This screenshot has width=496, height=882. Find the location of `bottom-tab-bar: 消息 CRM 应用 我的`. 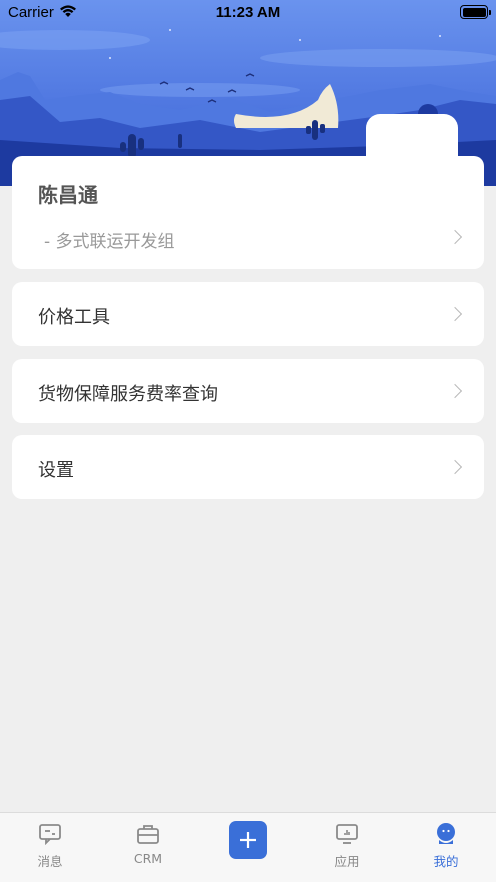

bottom-tab-bar: 消息 CRM 应用 我的 is located at coordinates (248, 847).